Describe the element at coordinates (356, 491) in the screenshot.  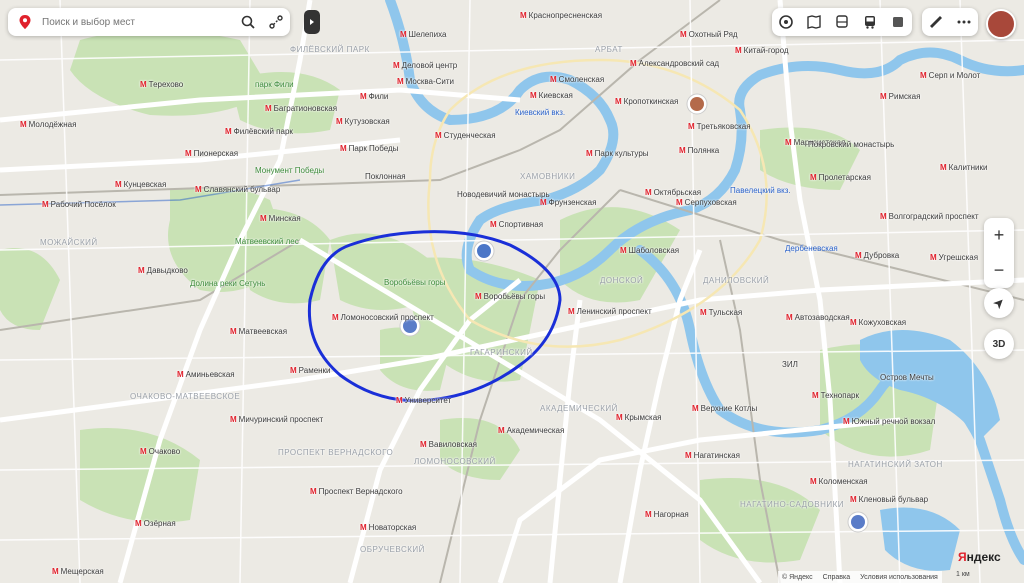
I see `metro-label: Проспект Вернадского` at that location.